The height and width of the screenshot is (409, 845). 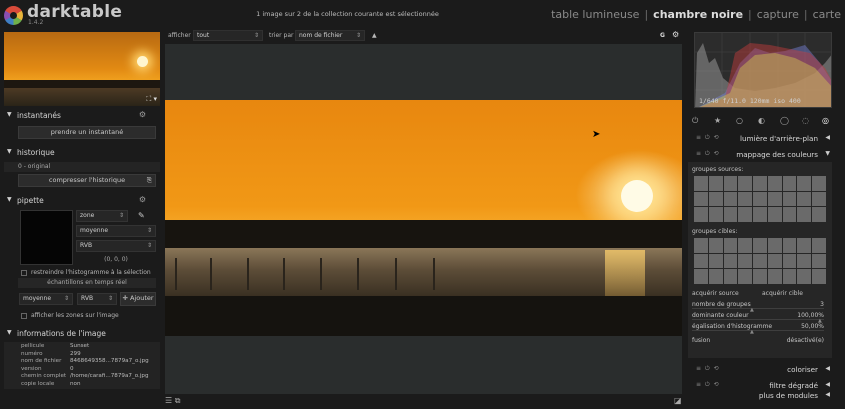 I want to click on acquire-source-button: acquérir source, so click(x=715, y=293).